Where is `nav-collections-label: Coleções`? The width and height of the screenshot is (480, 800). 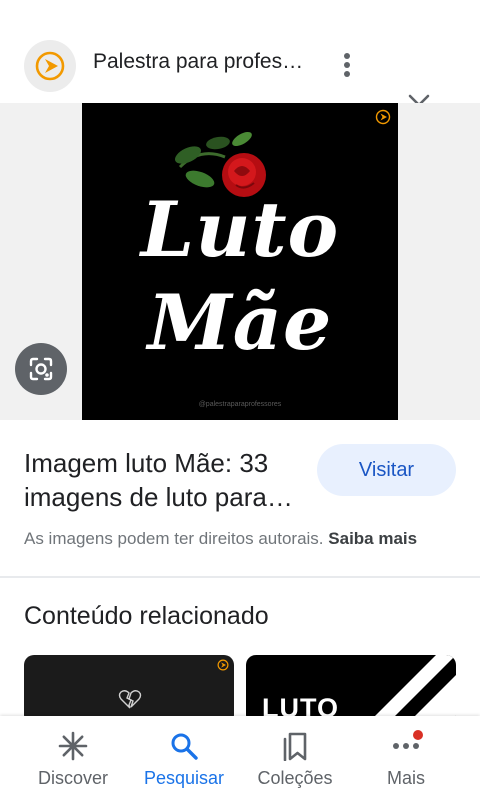 nav-collections-label: Coleções is located at coordinates (295, 778).